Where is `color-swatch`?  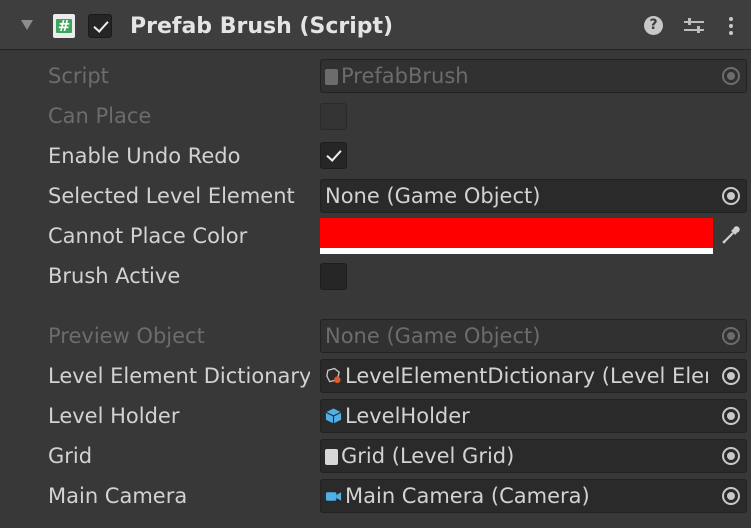 color-swatch is located at coordinates (516, 233).